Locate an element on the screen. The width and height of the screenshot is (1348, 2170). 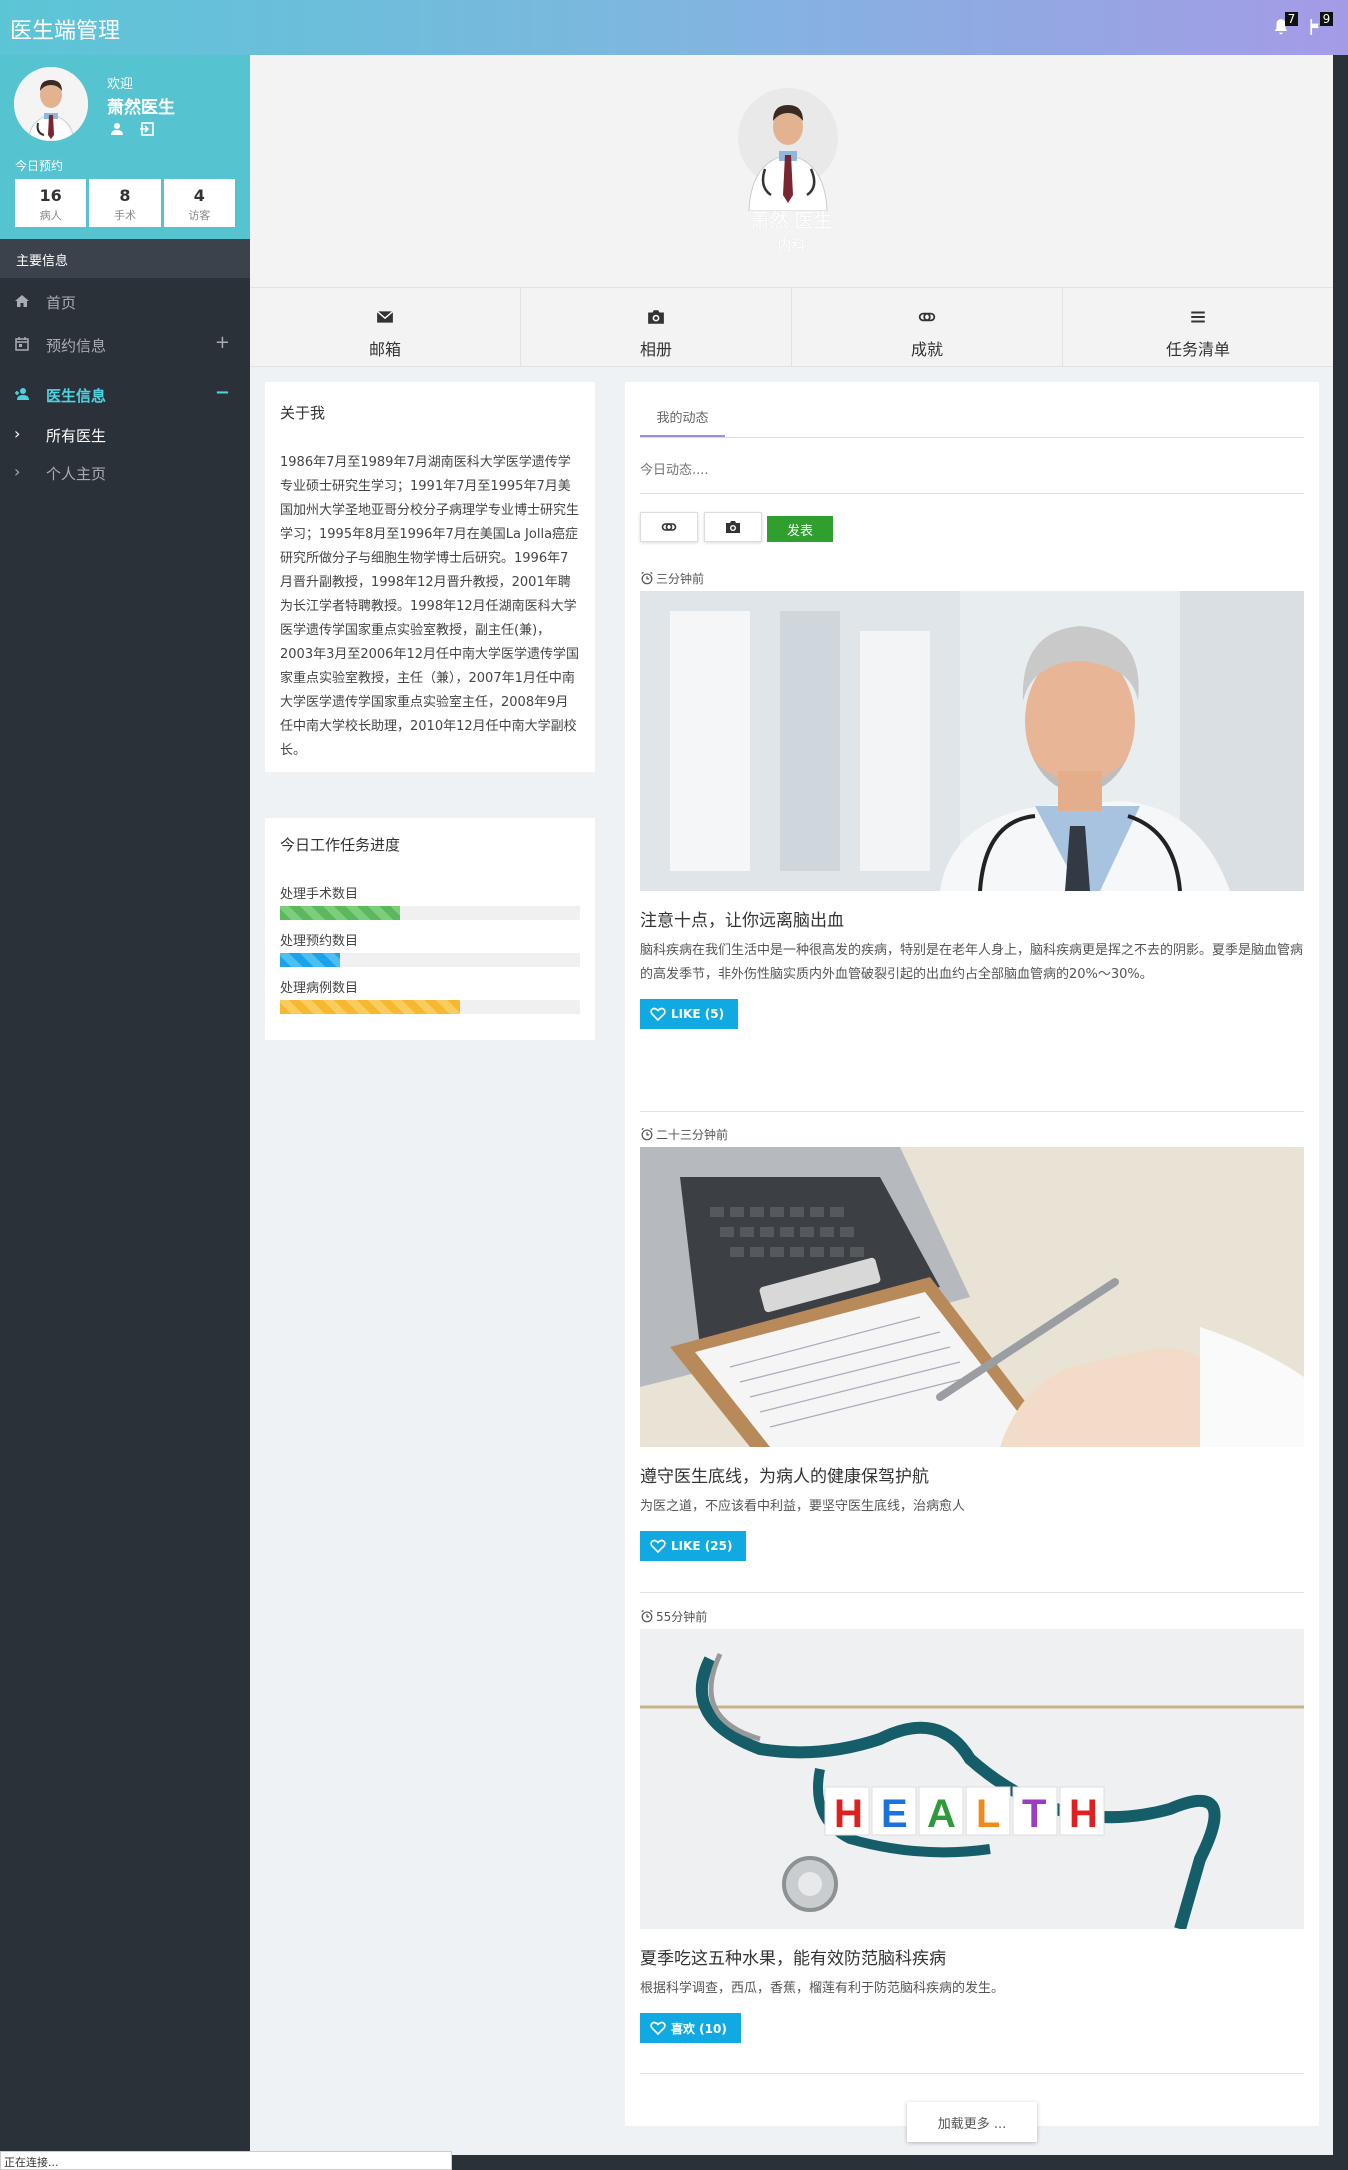
user-add-icon is located at coordinates (22, 394).